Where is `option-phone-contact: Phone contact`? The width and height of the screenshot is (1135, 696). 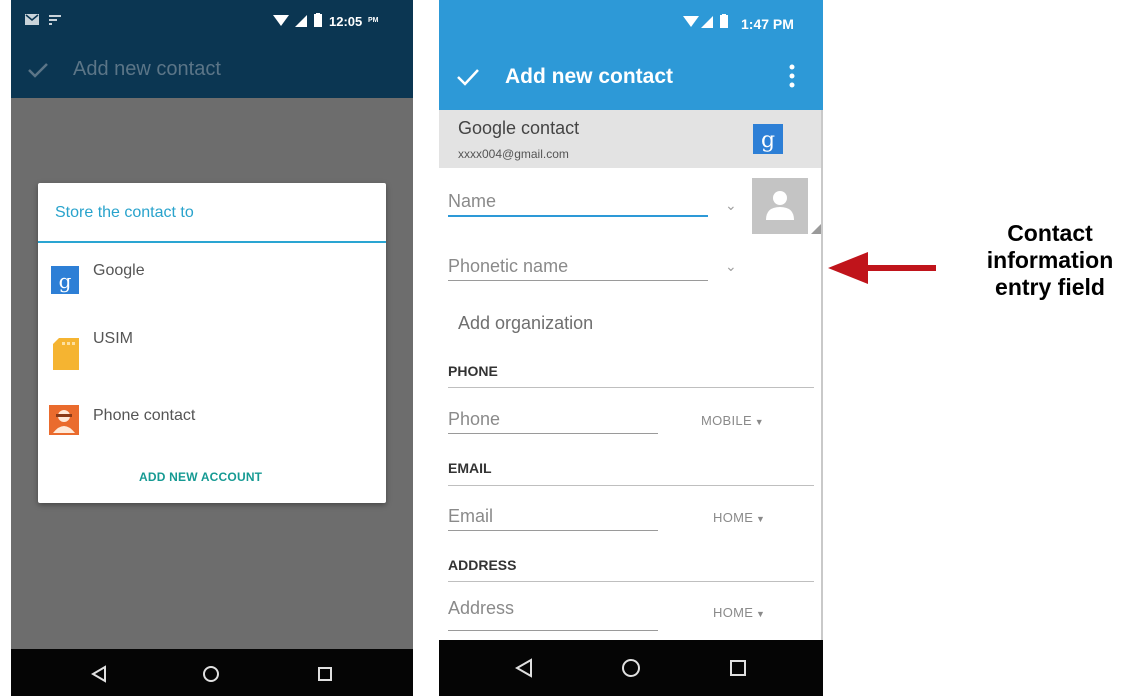 option-phone-contact: Phone contact is located at coordinates (212, 423).